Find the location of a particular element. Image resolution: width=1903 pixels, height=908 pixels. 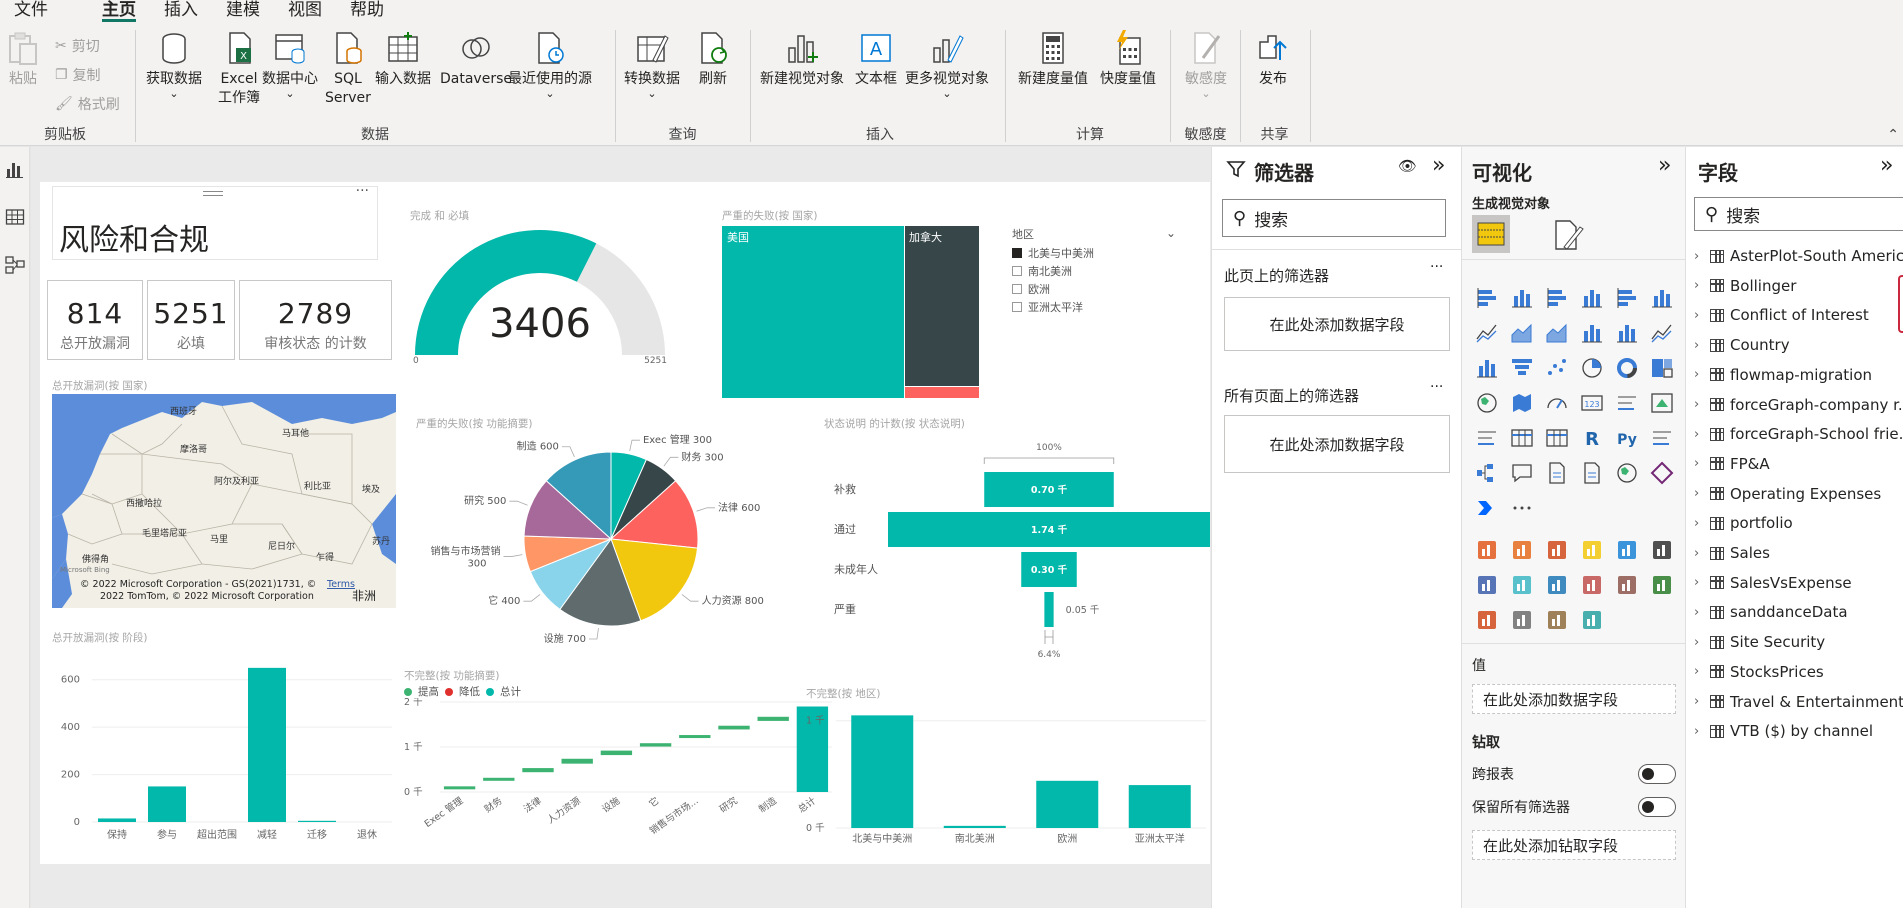

kpi-icon is located at coordinates (1662, 403).